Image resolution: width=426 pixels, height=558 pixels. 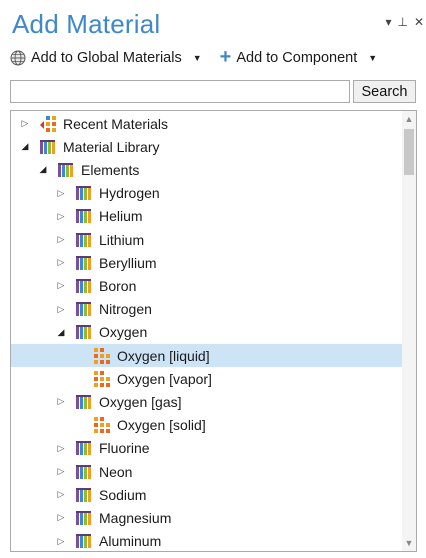 I want to click on globe-icon, so click(x=18, y=58).